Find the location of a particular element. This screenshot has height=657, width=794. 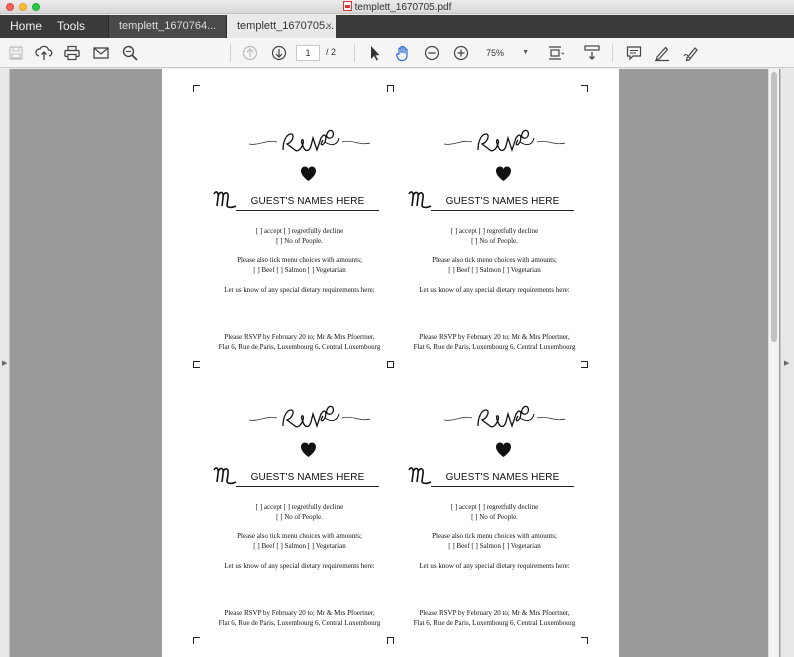

window-title: templett_1670705.pdf is located at coordinates (397, 7).